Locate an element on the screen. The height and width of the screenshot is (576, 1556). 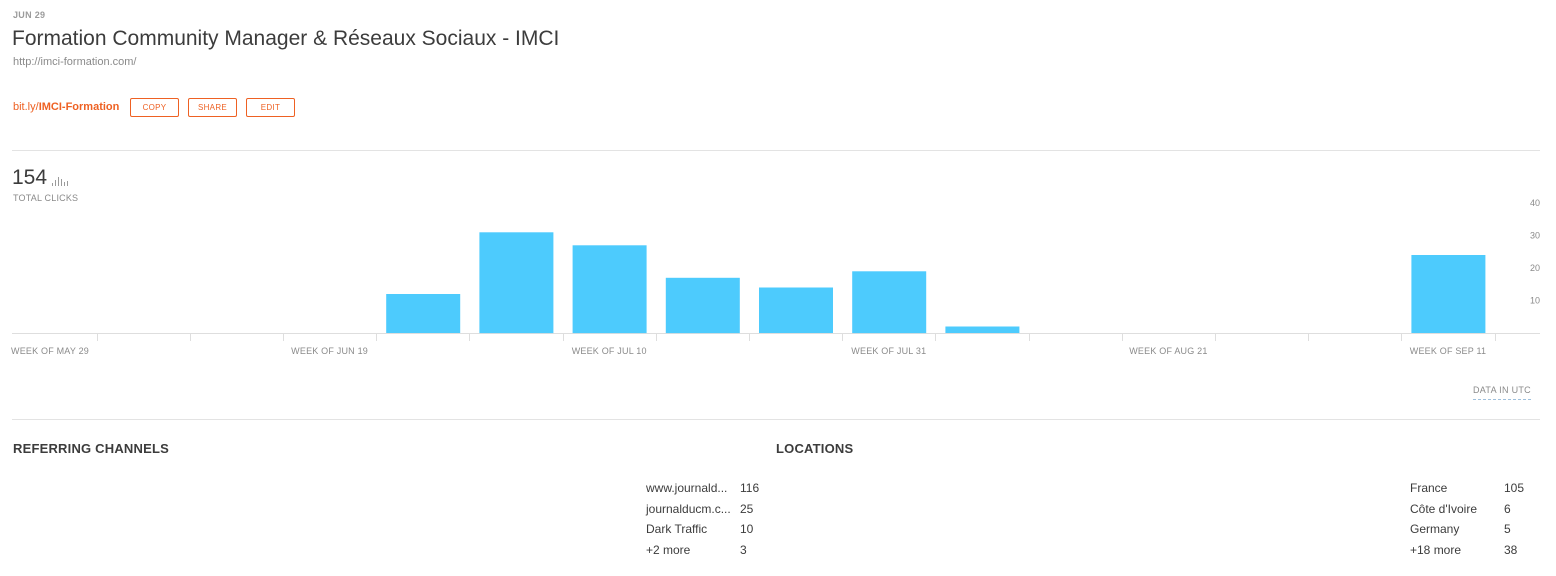
share-button: SHARE is located at coordinates (212, 107).